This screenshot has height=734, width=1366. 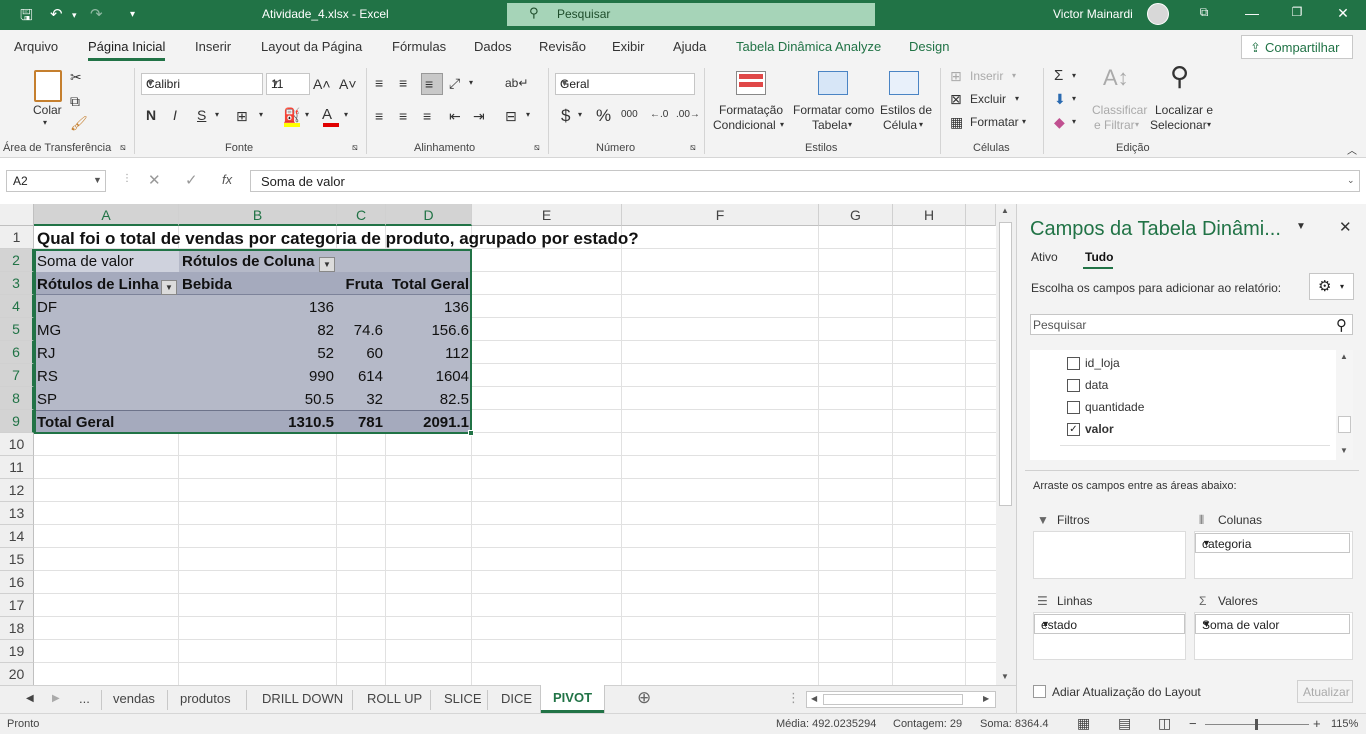 What do you see at coordinates (127, 50) in the screenshot?
I see `tab-pagina-inicial: Página Inicial` at bounding box center [127, 50].